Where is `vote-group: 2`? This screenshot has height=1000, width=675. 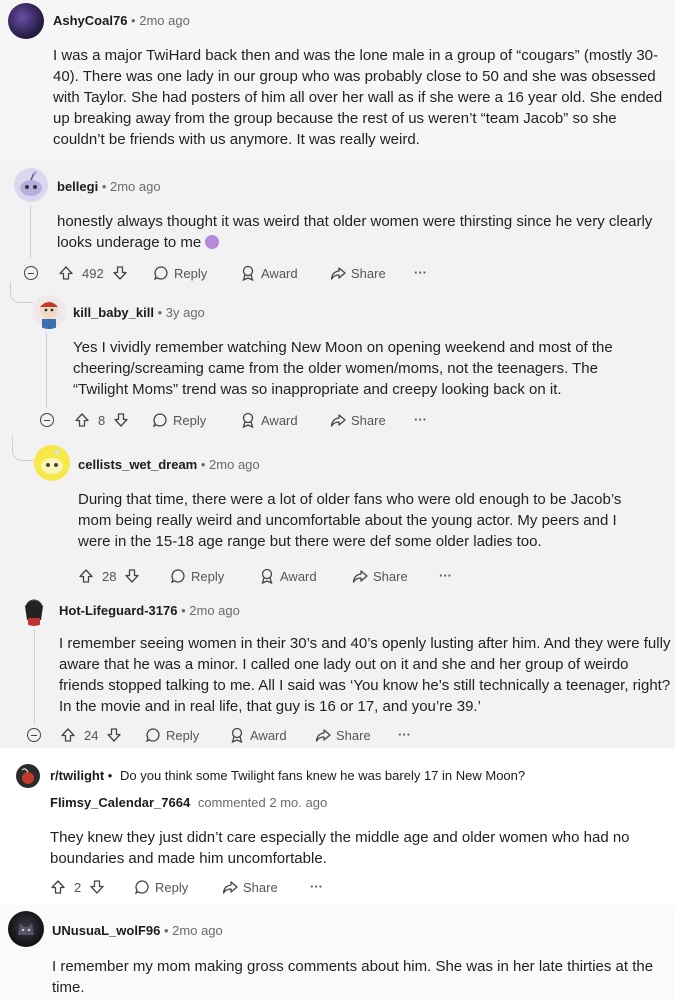
vote-group: 2 is located at coordinates (77, 887).